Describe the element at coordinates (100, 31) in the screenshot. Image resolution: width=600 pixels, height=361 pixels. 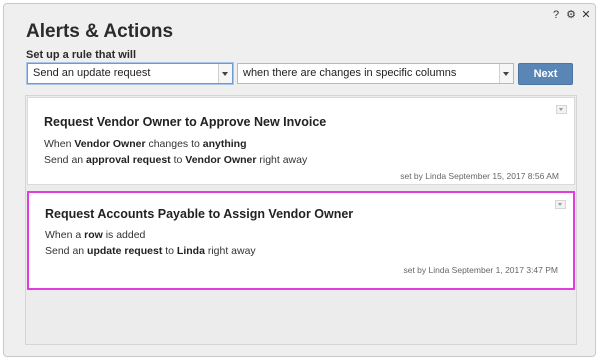
I see `dialog-title: Alerts & Actions` at that location.